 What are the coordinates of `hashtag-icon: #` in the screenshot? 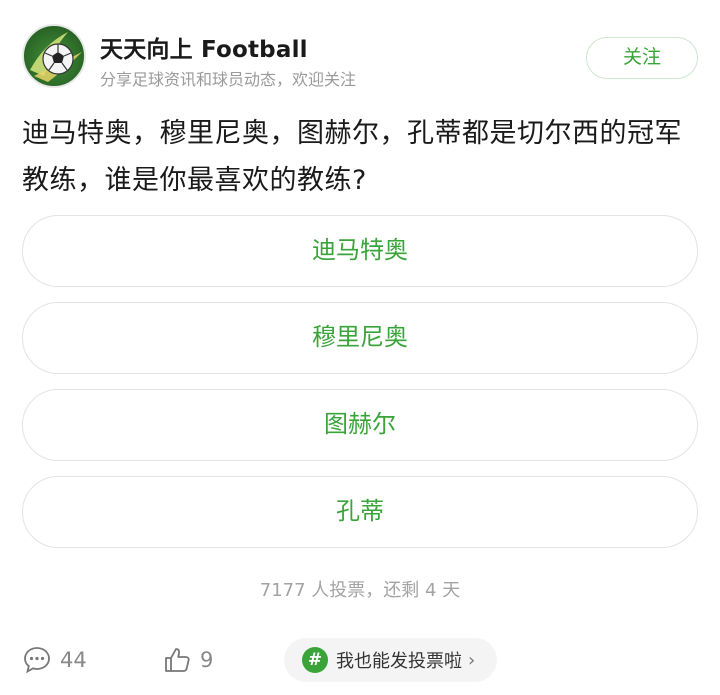 It's located at (315, 660).